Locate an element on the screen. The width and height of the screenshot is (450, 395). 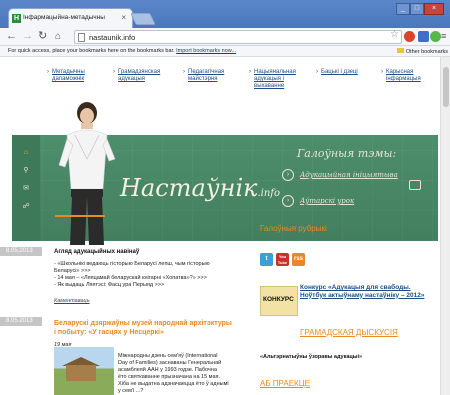
mail-icon: ✉ is located at coordinates (26, 189).